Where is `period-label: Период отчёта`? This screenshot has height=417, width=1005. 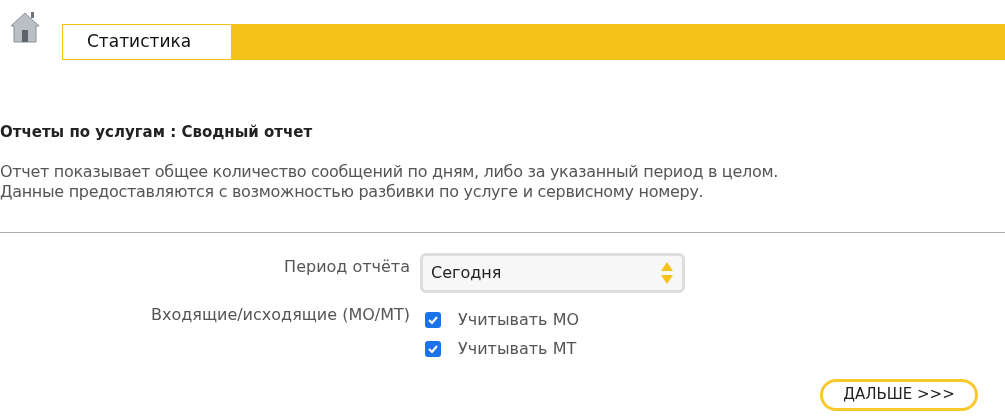
period-label: Период отчёта is located at coordinates (346, 266).